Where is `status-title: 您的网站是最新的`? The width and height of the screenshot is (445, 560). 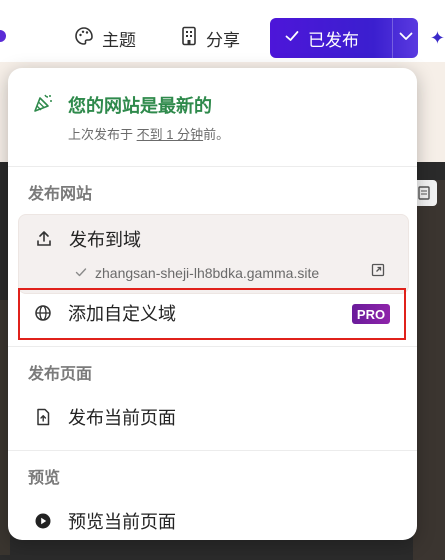
status-title: 您的网站是最新的 is located at coordinates (140, 106).